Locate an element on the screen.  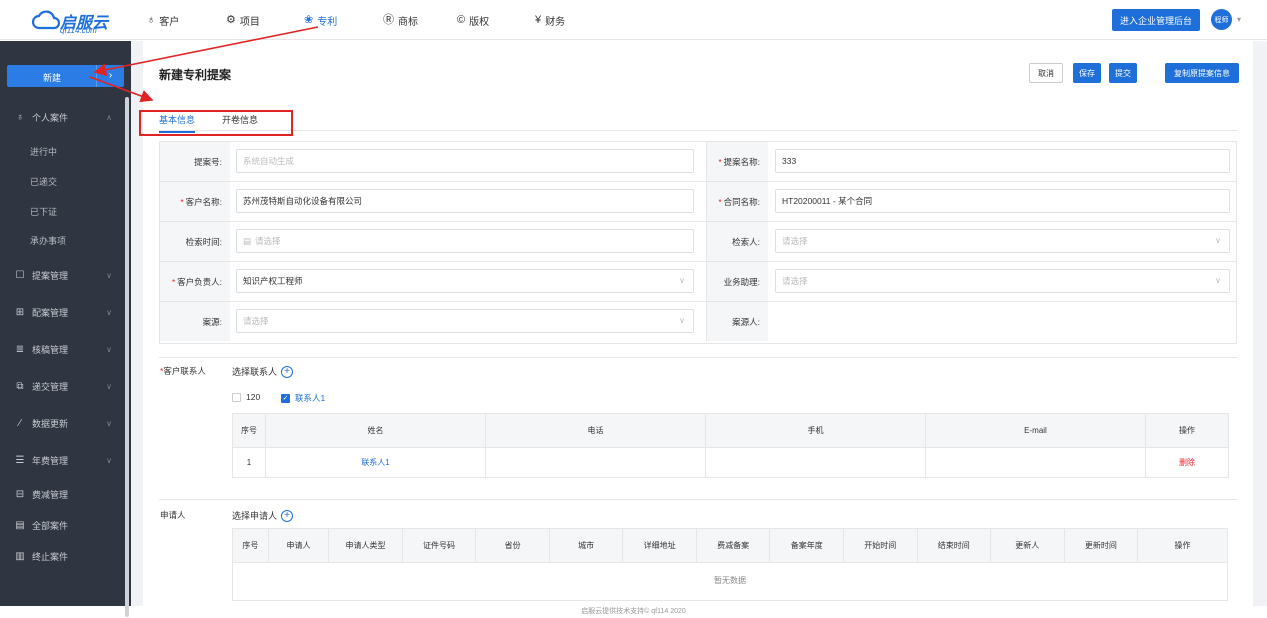
cancel-button: 取消 is located at coordinates (1046, 73).